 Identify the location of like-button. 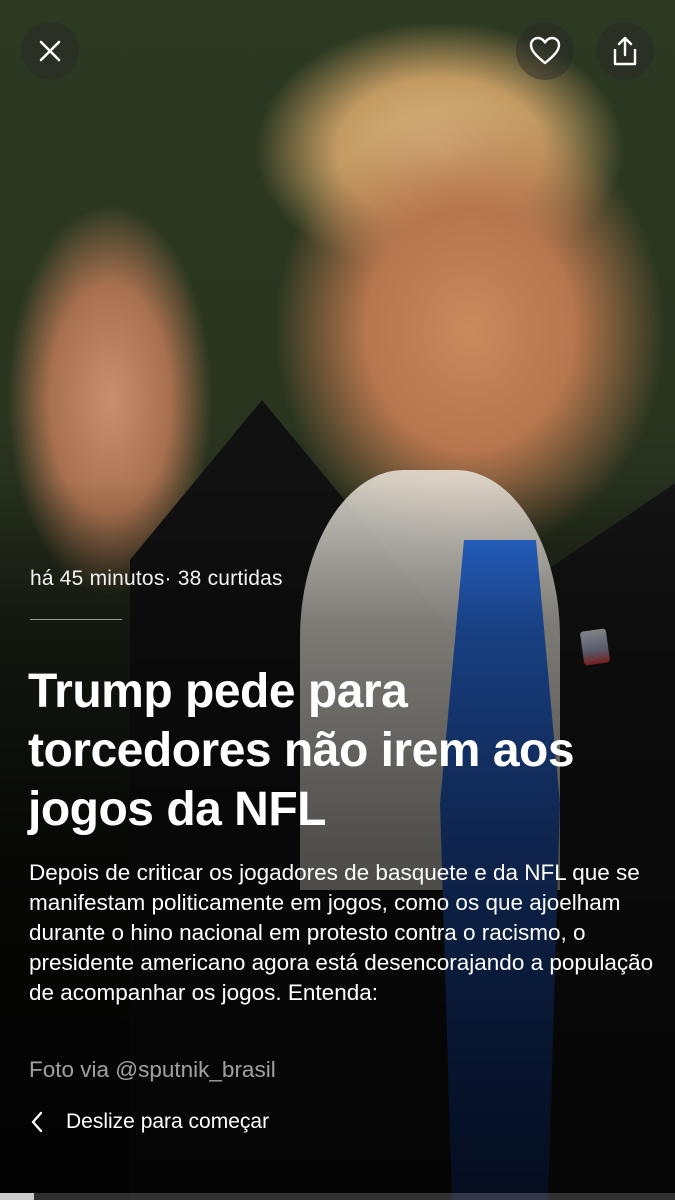
(545, 51).